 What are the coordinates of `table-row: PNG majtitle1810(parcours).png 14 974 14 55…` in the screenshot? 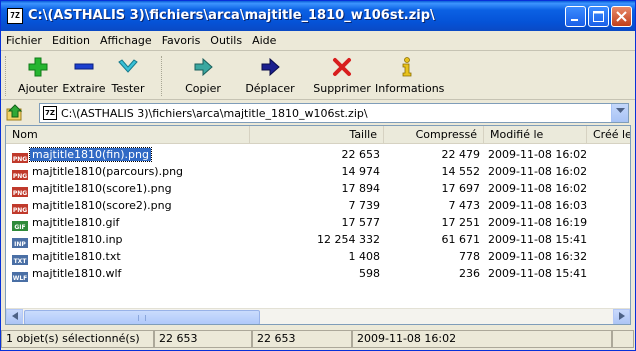 It's located at (318, 171).